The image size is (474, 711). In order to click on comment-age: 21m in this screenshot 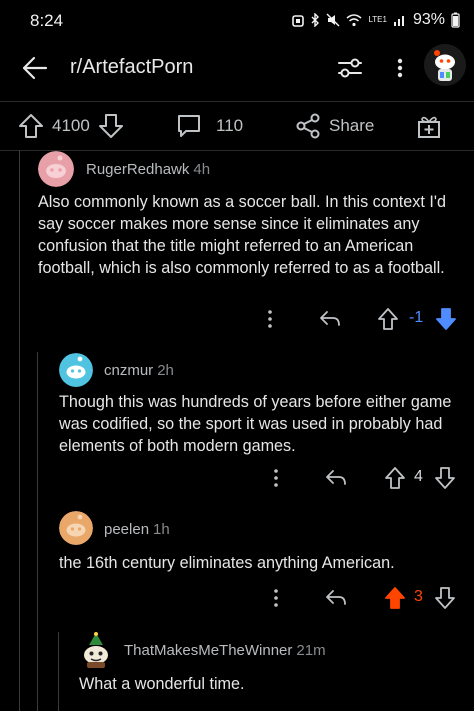, I will do `click(311, 650)`.